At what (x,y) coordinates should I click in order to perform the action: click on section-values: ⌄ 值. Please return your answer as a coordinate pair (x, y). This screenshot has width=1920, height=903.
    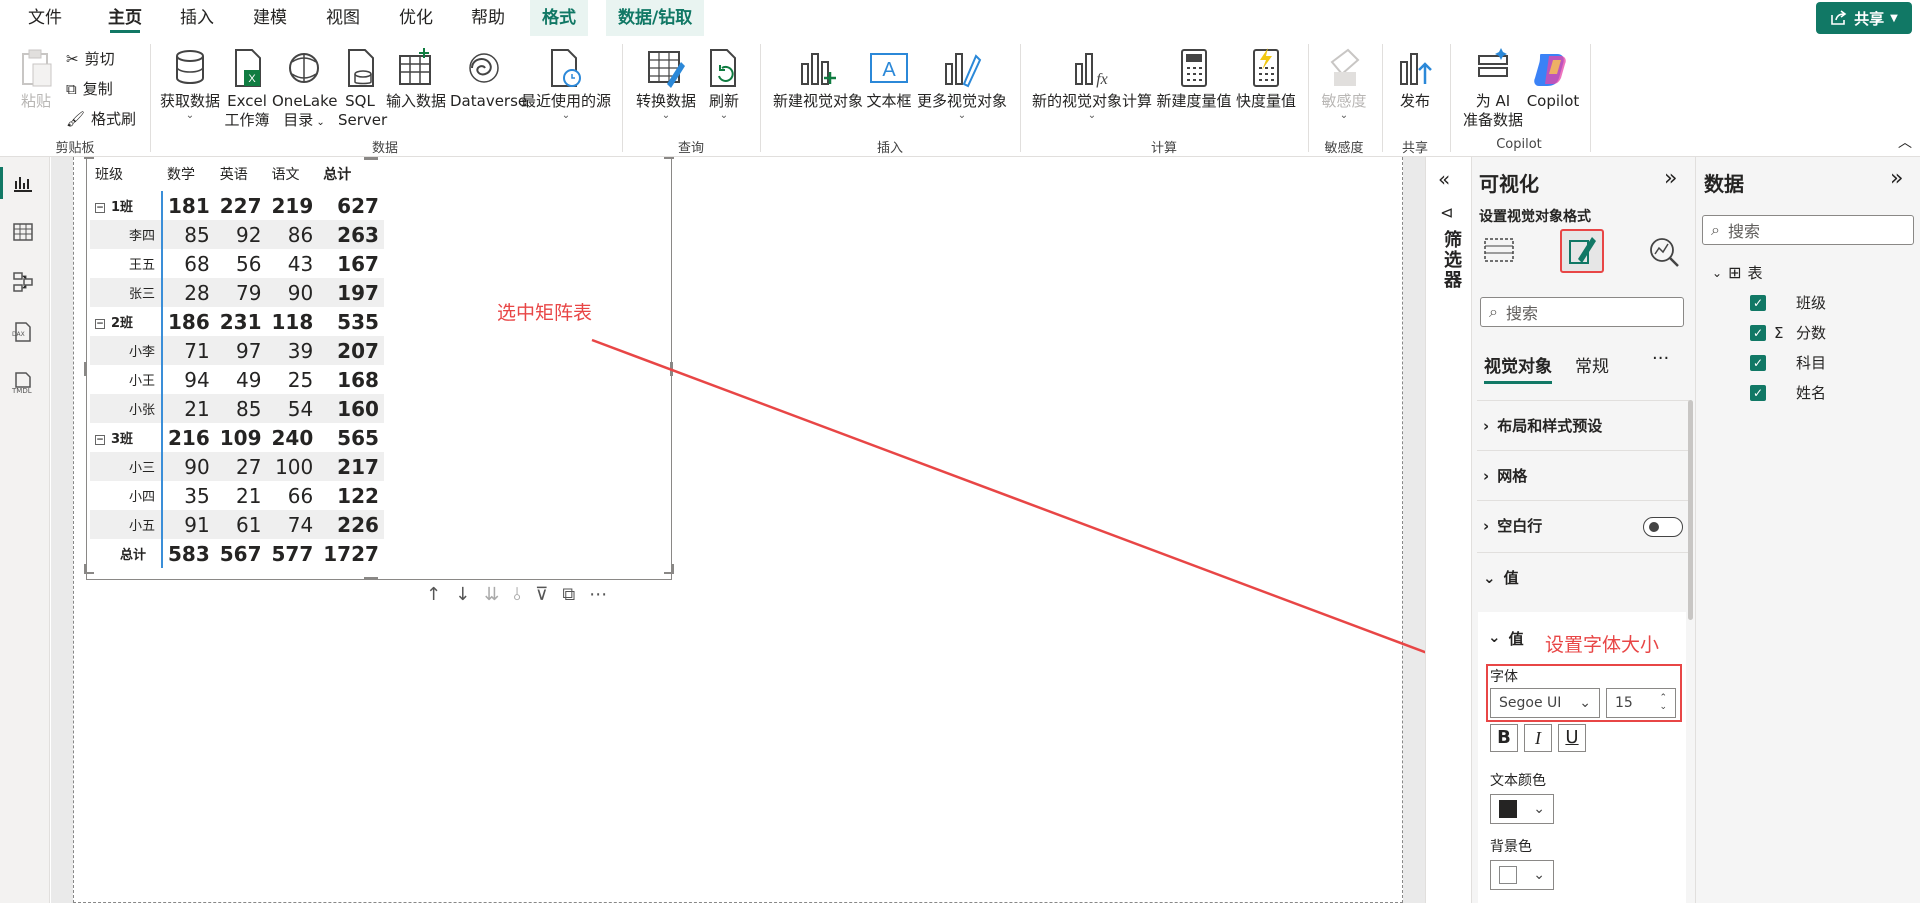
    Looking at the image, I should click on (1583, 577).